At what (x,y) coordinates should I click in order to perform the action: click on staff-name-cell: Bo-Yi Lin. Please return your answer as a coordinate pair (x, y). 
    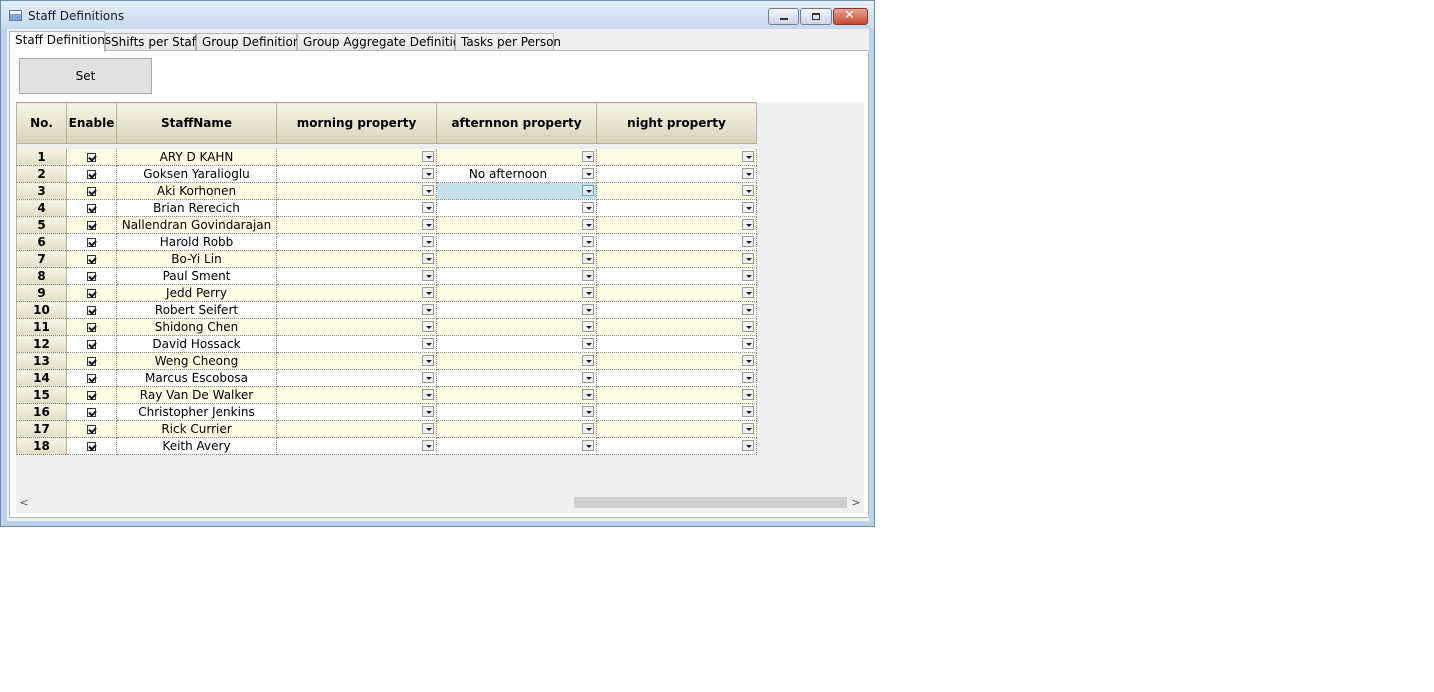
    Looking at the image, I should click on (196, 259).